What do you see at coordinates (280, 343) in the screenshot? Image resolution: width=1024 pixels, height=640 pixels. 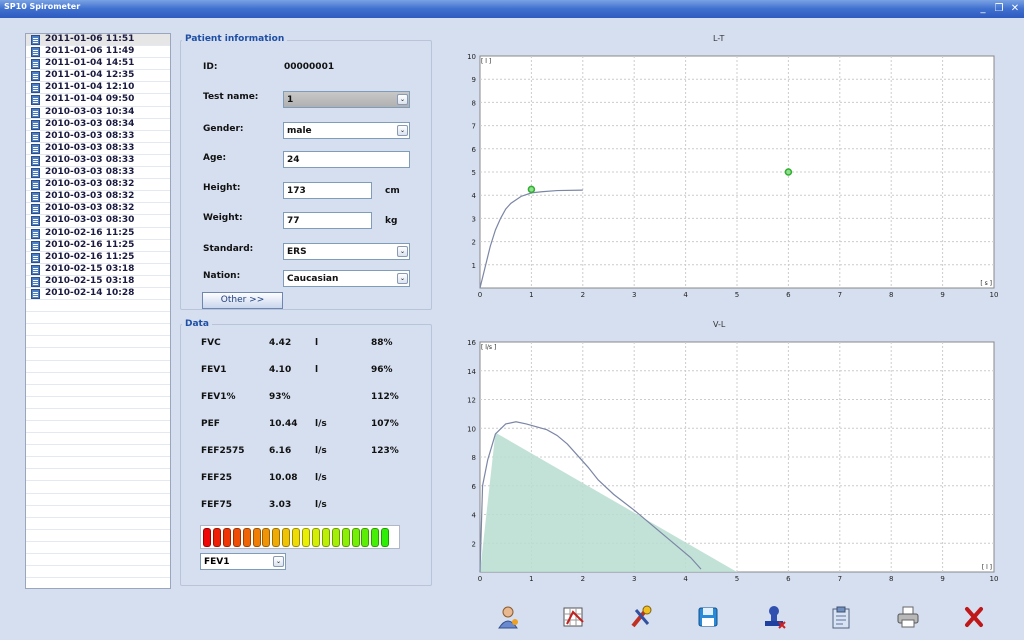 I see `data-value: 4.42` at bounding box center [280, 343].